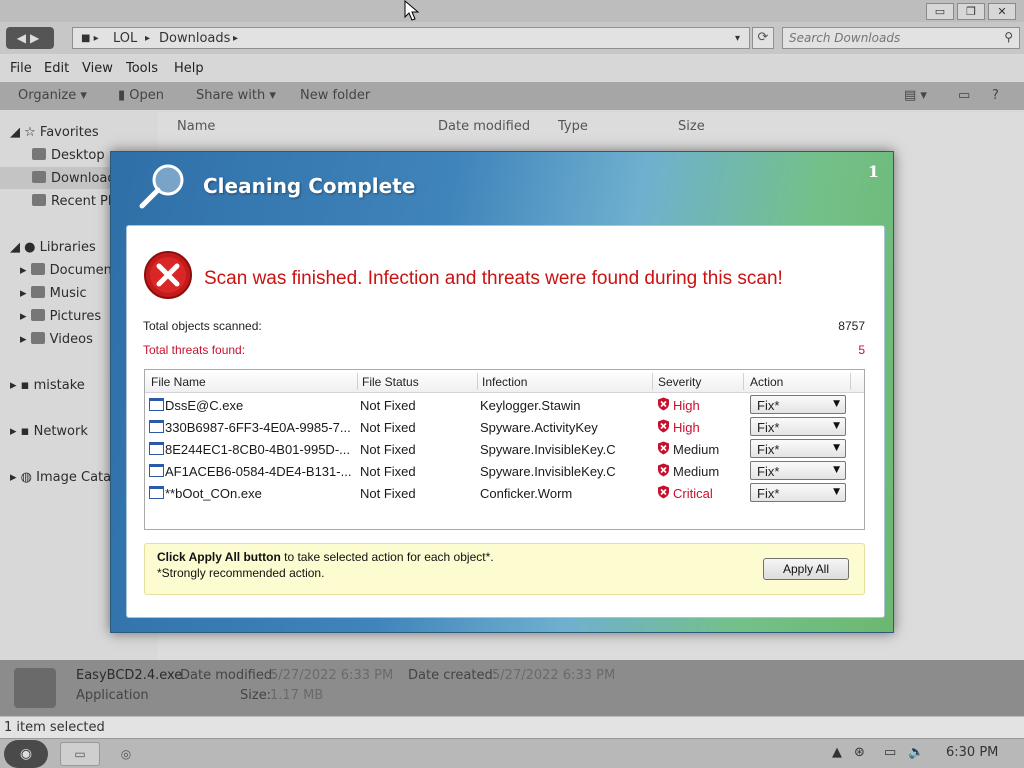  Describe the element at coordinates (47, 385) in the screenshot. I see `nav-mistake: ▸ ▪ mistake` at that location.